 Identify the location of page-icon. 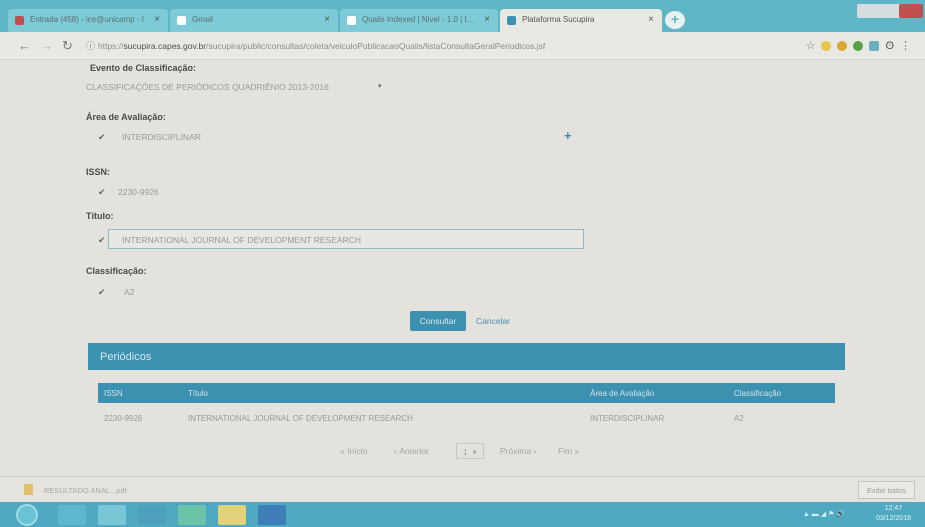
(351, 20).